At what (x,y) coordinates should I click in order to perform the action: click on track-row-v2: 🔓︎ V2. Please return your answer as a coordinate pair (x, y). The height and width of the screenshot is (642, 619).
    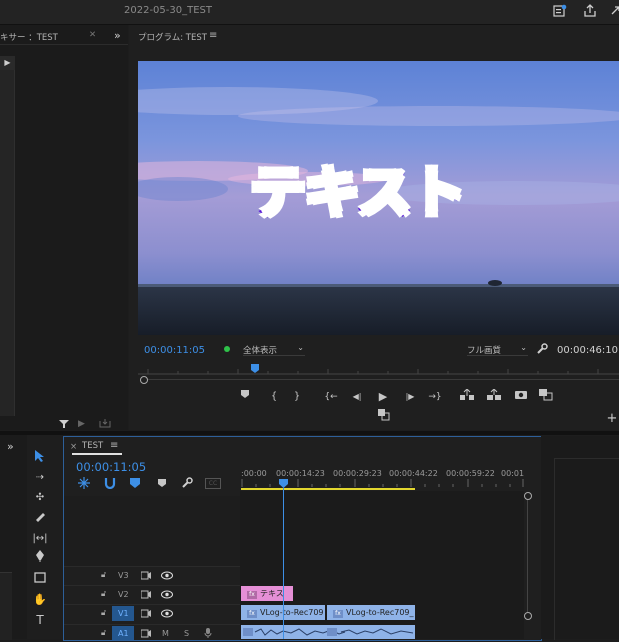
    Looking at the image, I should click on (152, 594).